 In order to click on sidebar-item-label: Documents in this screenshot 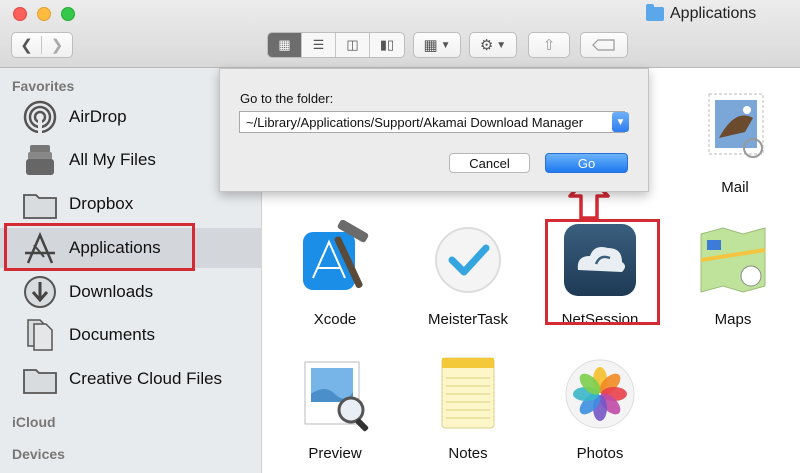, I will do `click(112, 334)`.